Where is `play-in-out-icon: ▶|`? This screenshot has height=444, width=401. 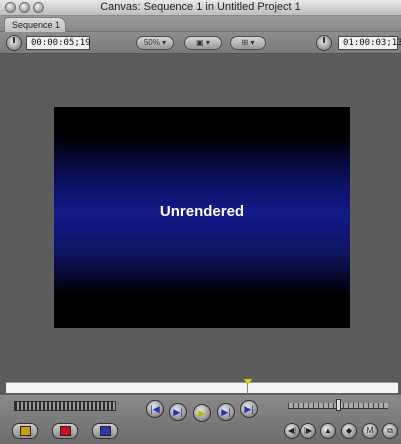
play-in-out-icon: ▶| is located at coordinates (178, 412).